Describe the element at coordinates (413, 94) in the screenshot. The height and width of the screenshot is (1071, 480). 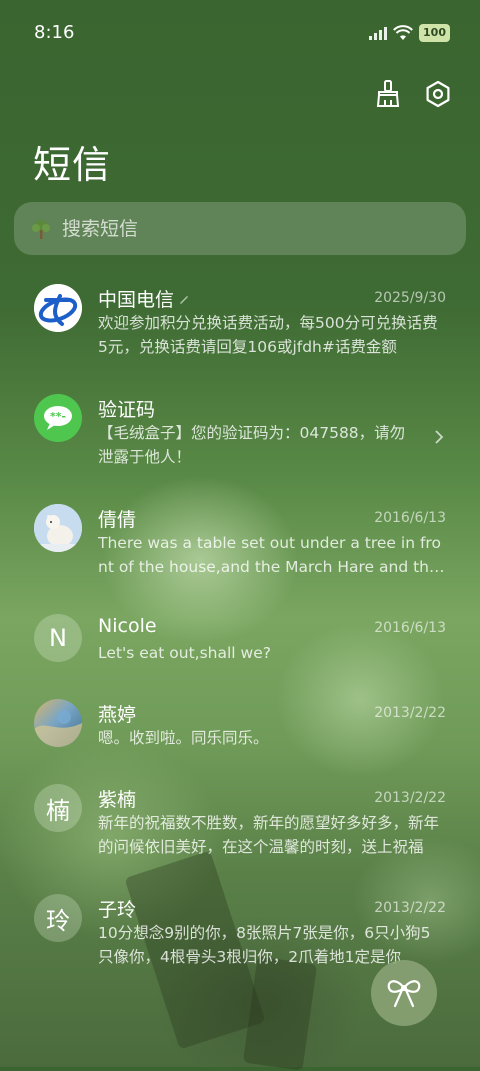
I see `top-actions` at that location.